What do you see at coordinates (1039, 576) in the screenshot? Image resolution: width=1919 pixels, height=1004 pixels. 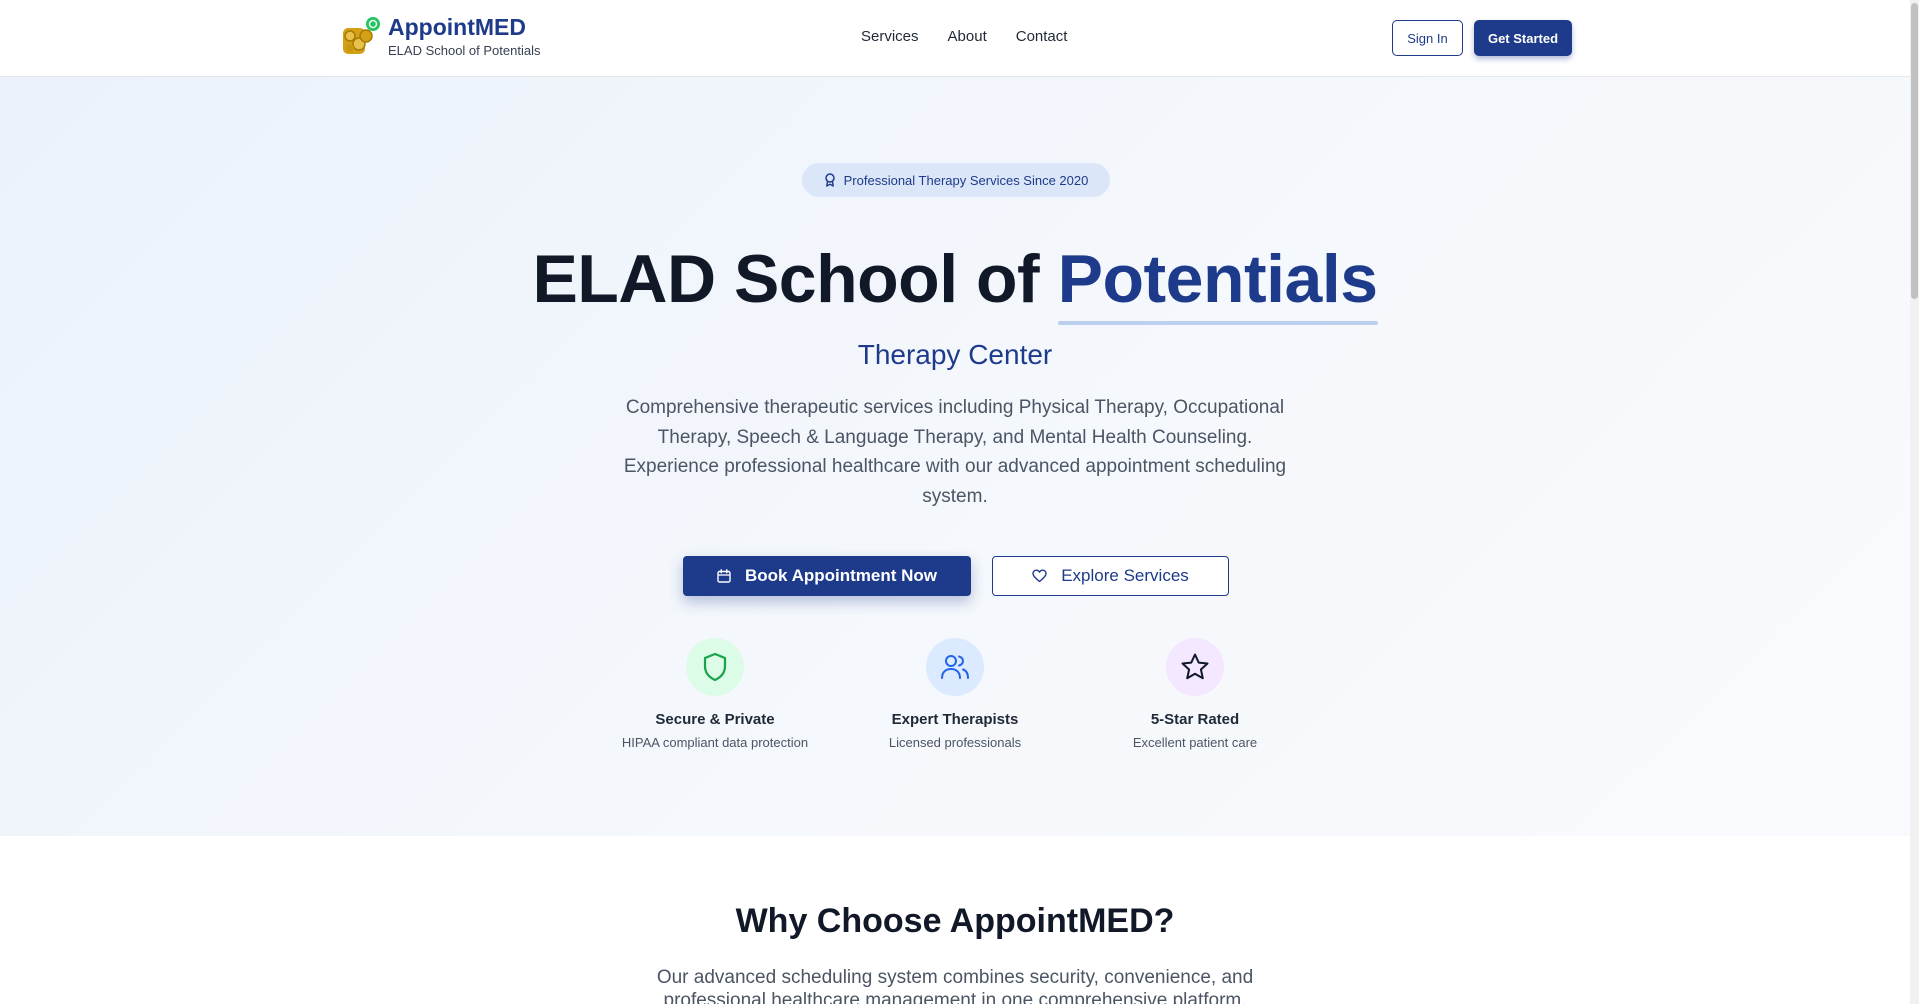 I see `heart-icon` at bounding box center [1039, 576].